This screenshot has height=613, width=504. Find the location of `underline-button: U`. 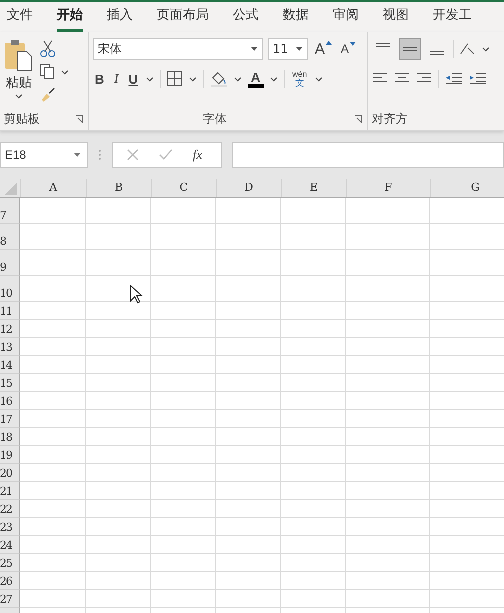

underline-button: U is located at coordinates (133, 79).